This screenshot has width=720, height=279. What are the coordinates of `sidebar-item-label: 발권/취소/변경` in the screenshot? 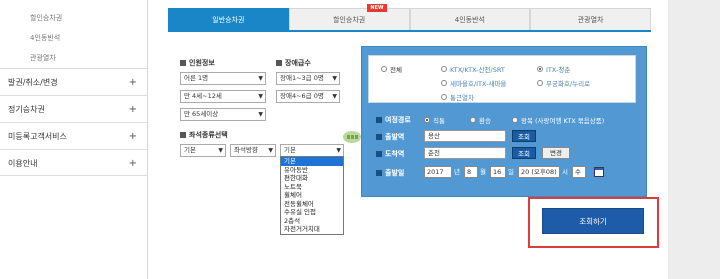 It's located at (33, 82).